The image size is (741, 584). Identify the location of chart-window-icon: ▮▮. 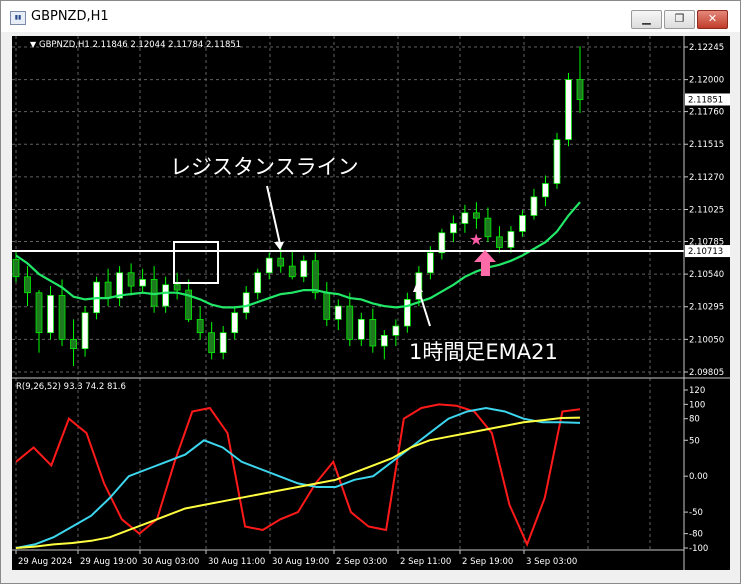
(18, 18).